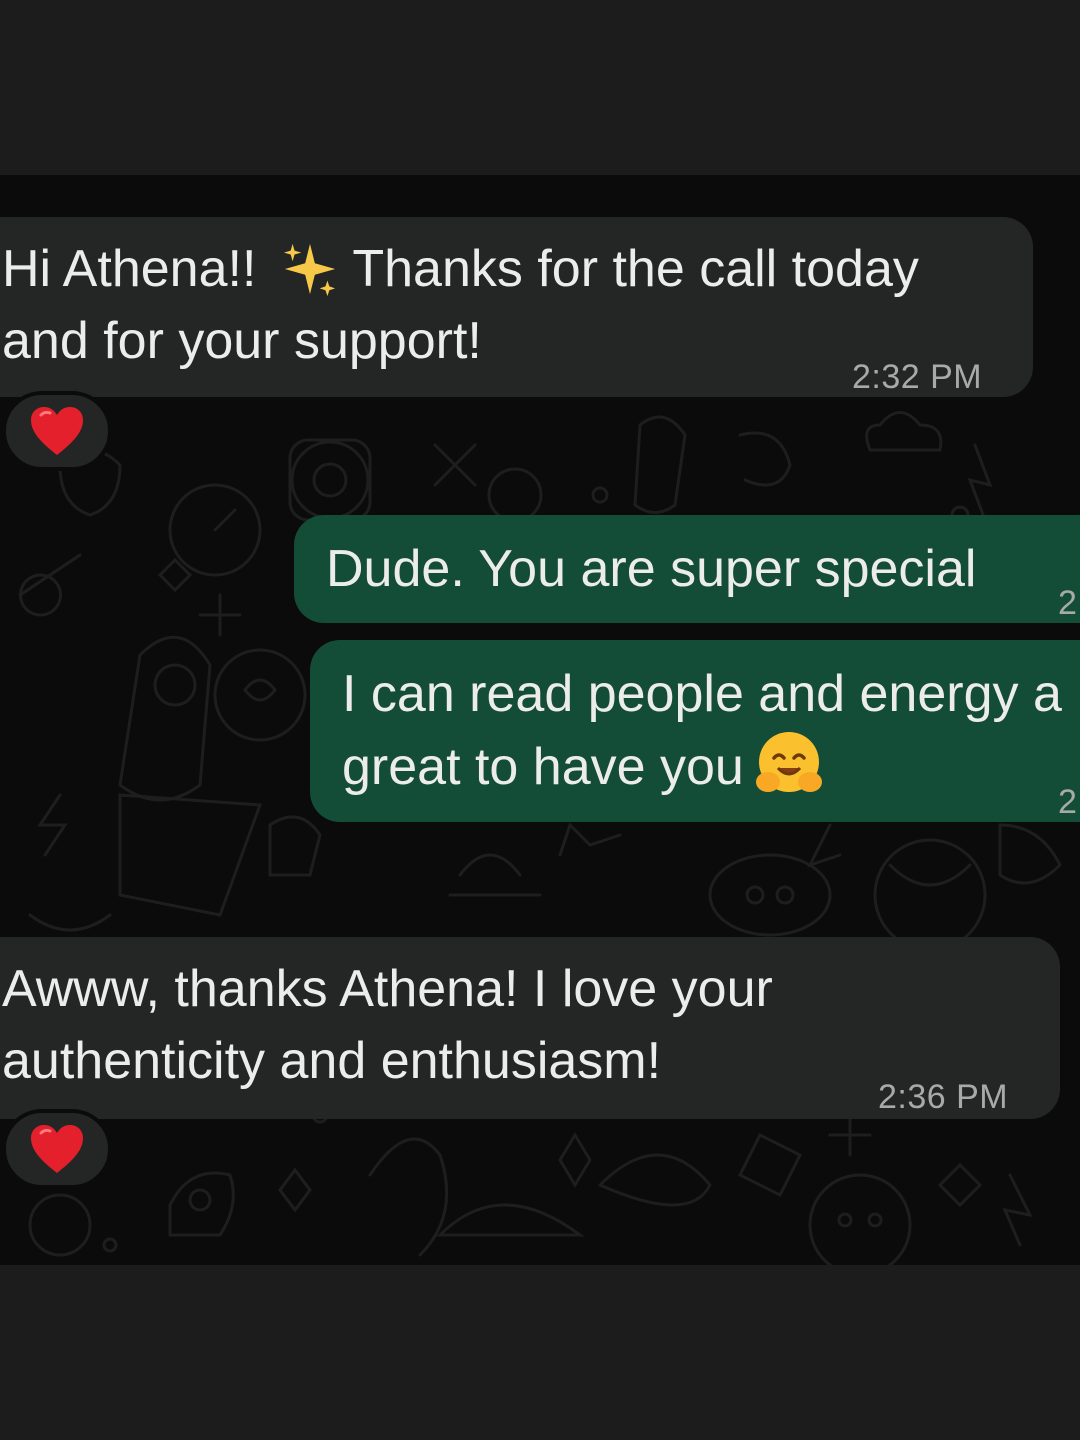 Image resolution: width=1080 pixels, height=1440 pixels. What do you see at coordinates (651, 569) in the screenshot?
I see `message-text: Dude. You are super special` at bounding box center [651, 569].